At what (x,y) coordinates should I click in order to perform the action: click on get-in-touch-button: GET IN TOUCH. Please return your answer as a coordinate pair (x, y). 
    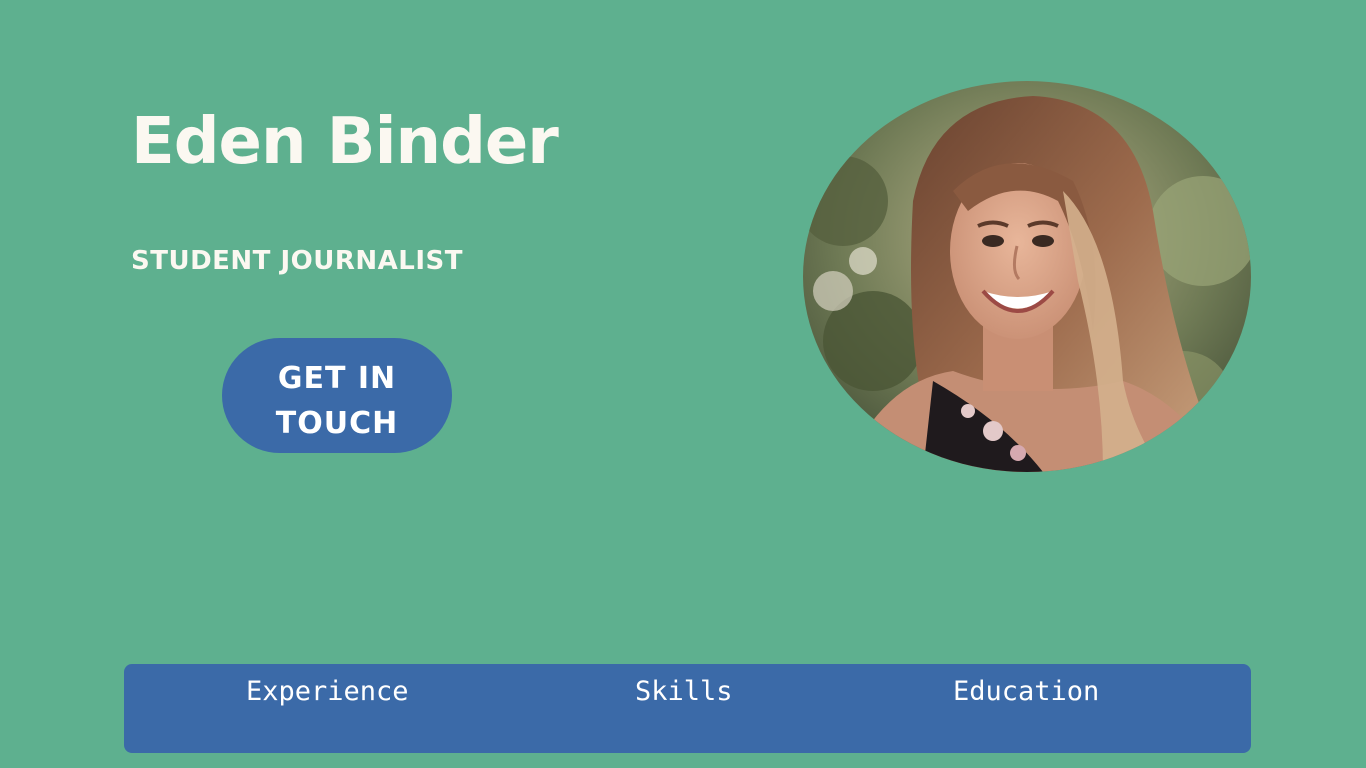
    Looking at the image, I should click on (337, 395).